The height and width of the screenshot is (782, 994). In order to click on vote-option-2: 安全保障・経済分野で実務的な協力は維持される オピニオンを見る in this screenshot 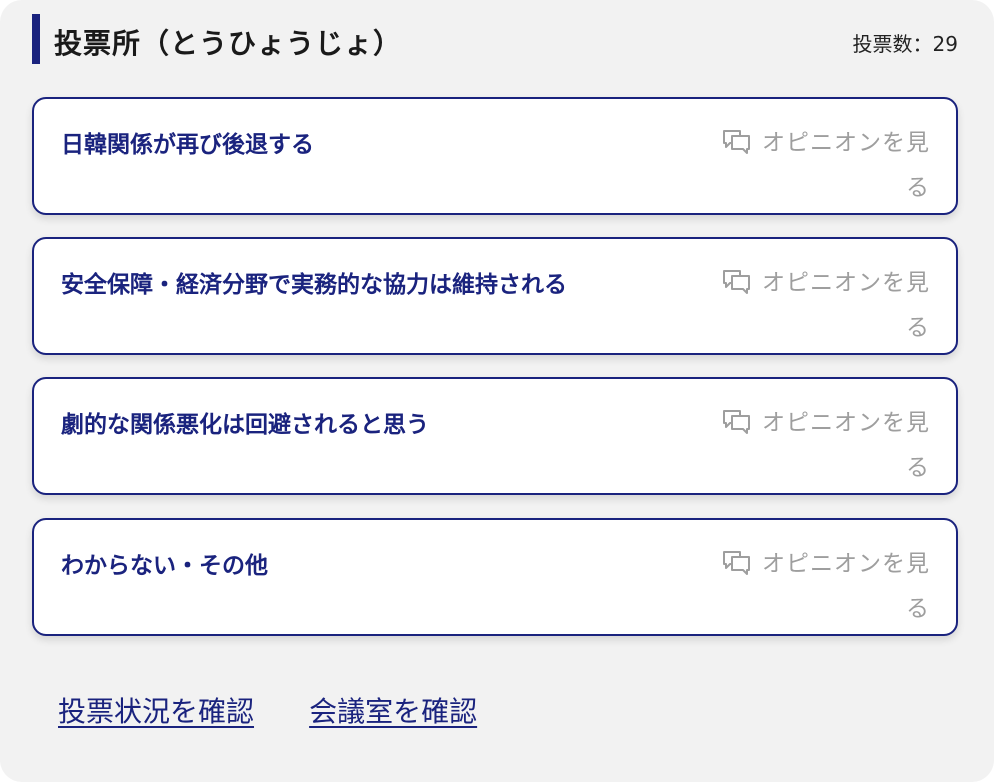, I will do `click(495, 296)`.